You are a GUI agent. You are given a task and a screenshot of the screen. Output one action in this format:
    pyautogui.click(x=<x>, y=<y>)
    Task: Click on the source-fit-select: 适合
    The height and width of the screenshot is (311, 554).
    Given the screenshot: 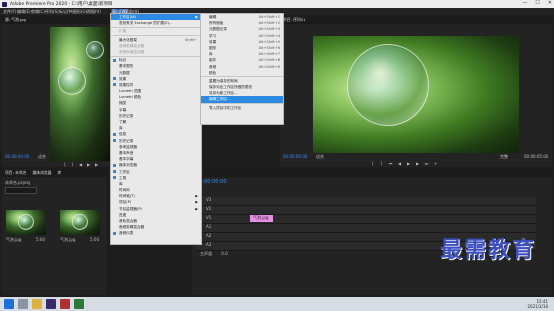 What is the action you would take?
    pyautogui.click(x=42, y=157)
    